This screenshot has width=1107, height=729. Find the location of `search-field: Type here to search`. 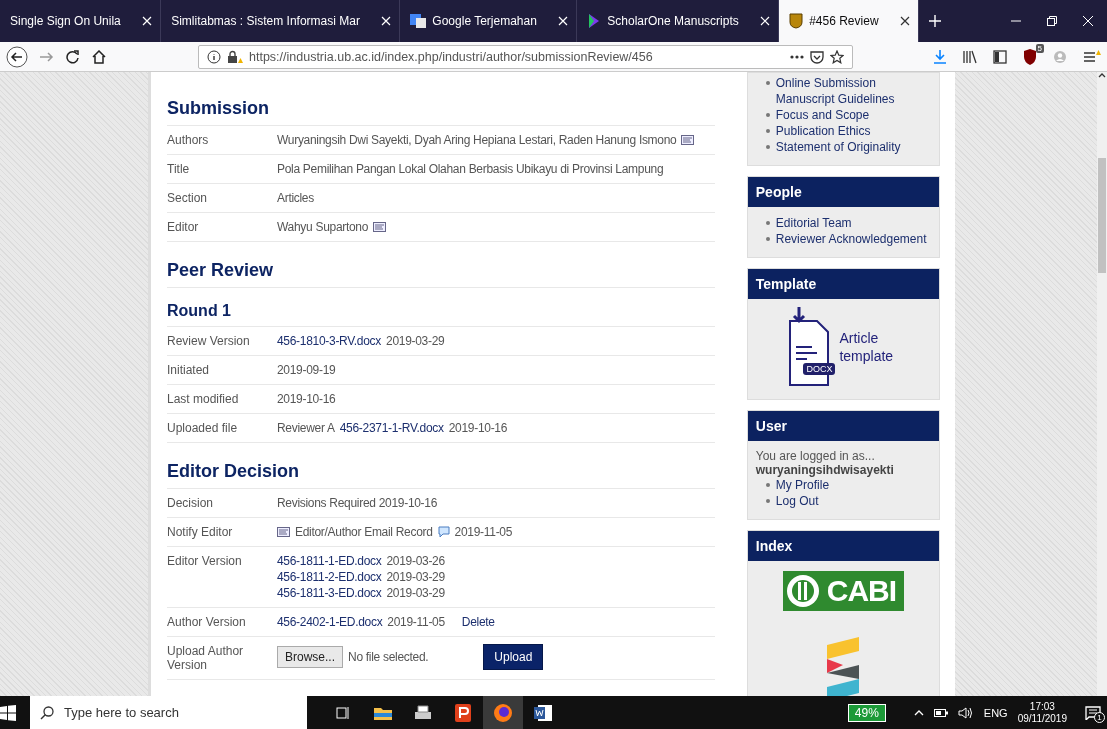

search-field: Type here to search is located at coordinates (168, 712).